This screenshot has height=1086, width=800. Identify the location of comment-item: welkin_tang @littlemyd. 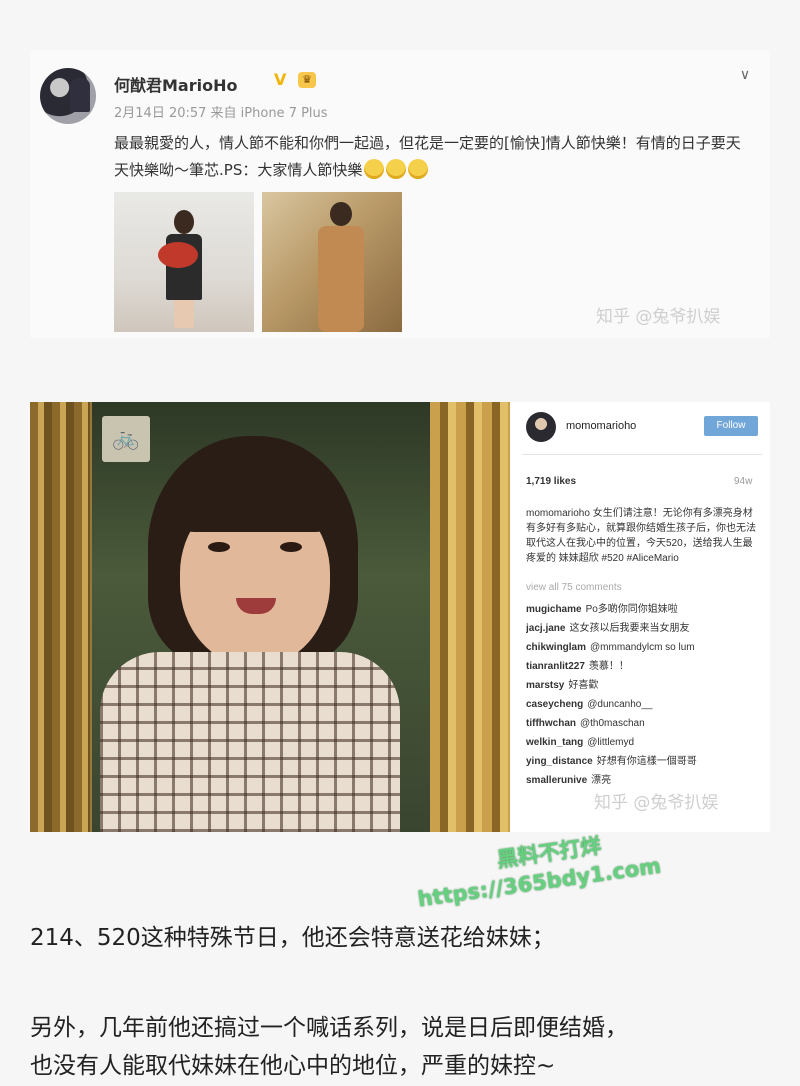
(646, 742).